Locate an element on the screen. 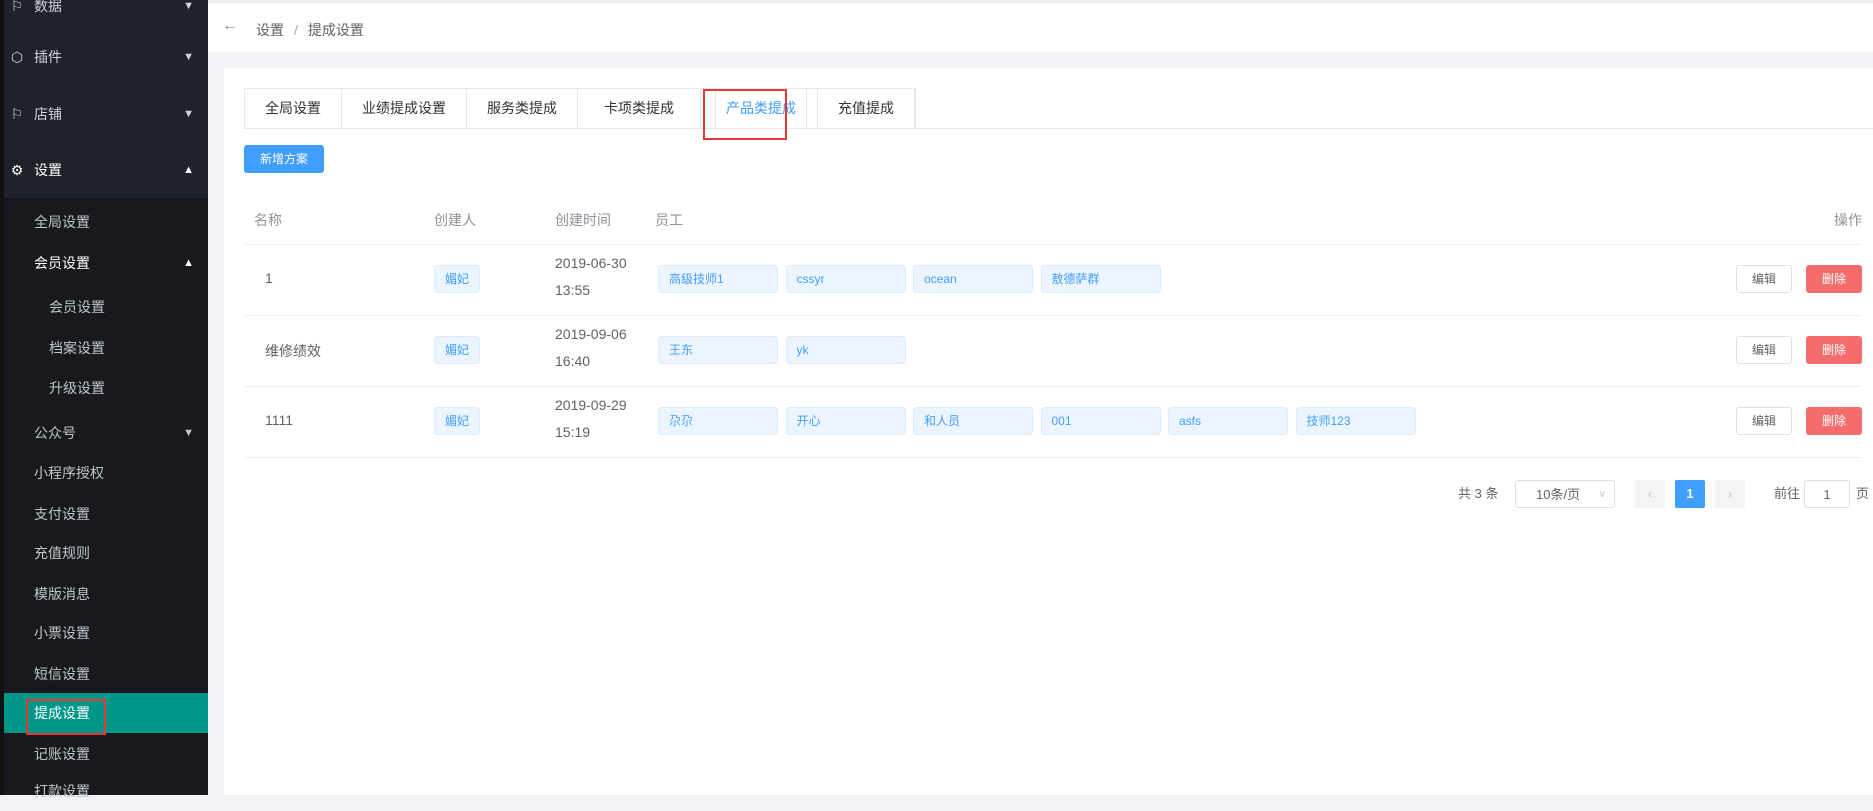 This screenshot has height=811, width=1873. sidebar-item-data: ⚐ 数据 ▼ is located at coordinates (106, 13).